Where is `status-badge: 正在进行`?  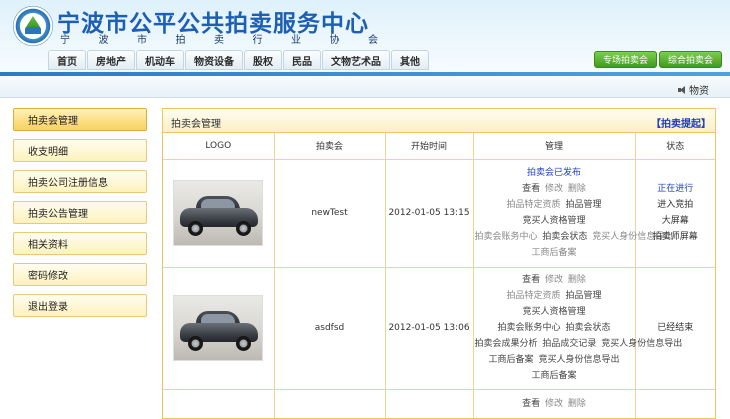 status-badge: 正在进行 is located at coordinates (675, 189).